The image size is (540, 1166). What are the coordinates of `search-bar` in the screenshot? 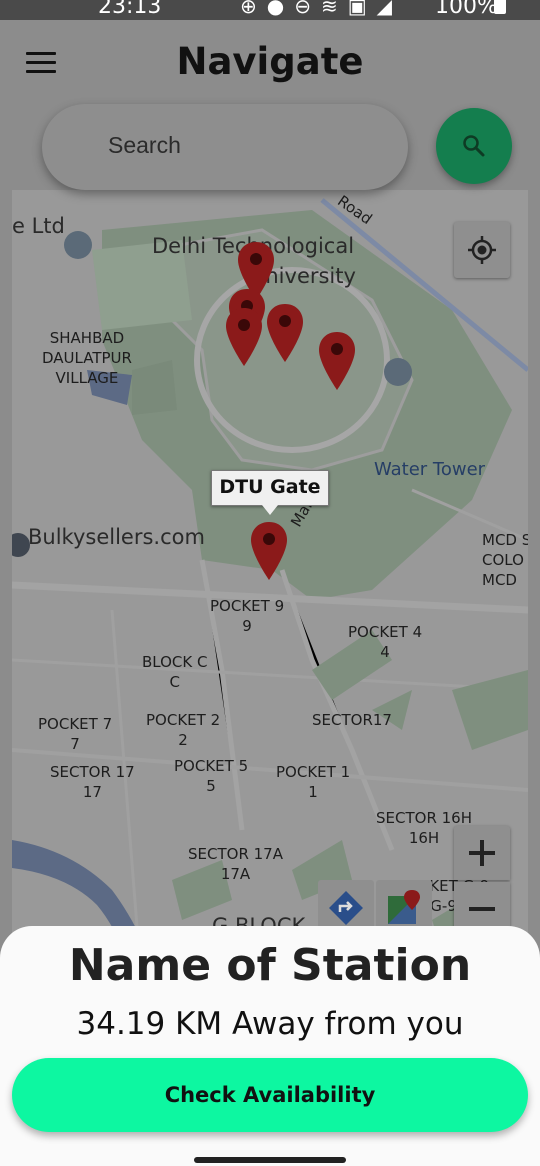 It's located at (225, 147).